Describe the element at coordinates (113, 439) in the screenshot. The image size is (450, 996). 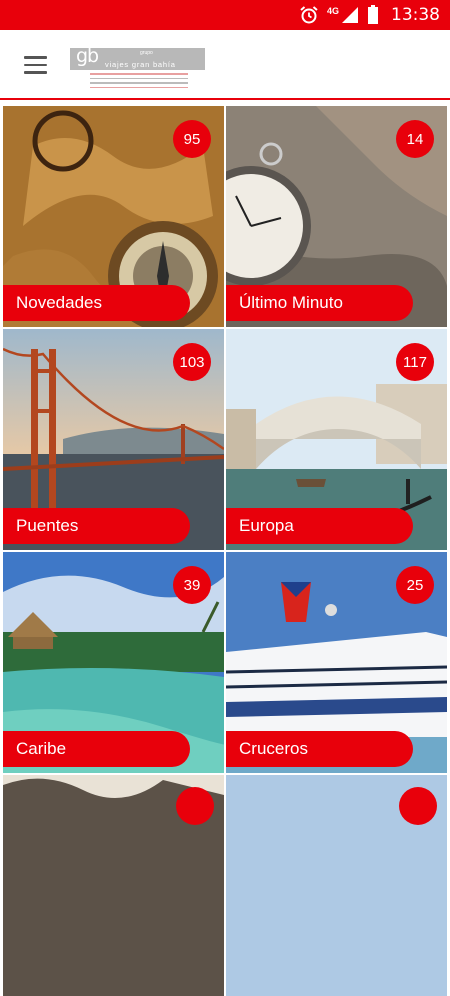
I see `category-tile-puentes: 103 Puentes` at that location.